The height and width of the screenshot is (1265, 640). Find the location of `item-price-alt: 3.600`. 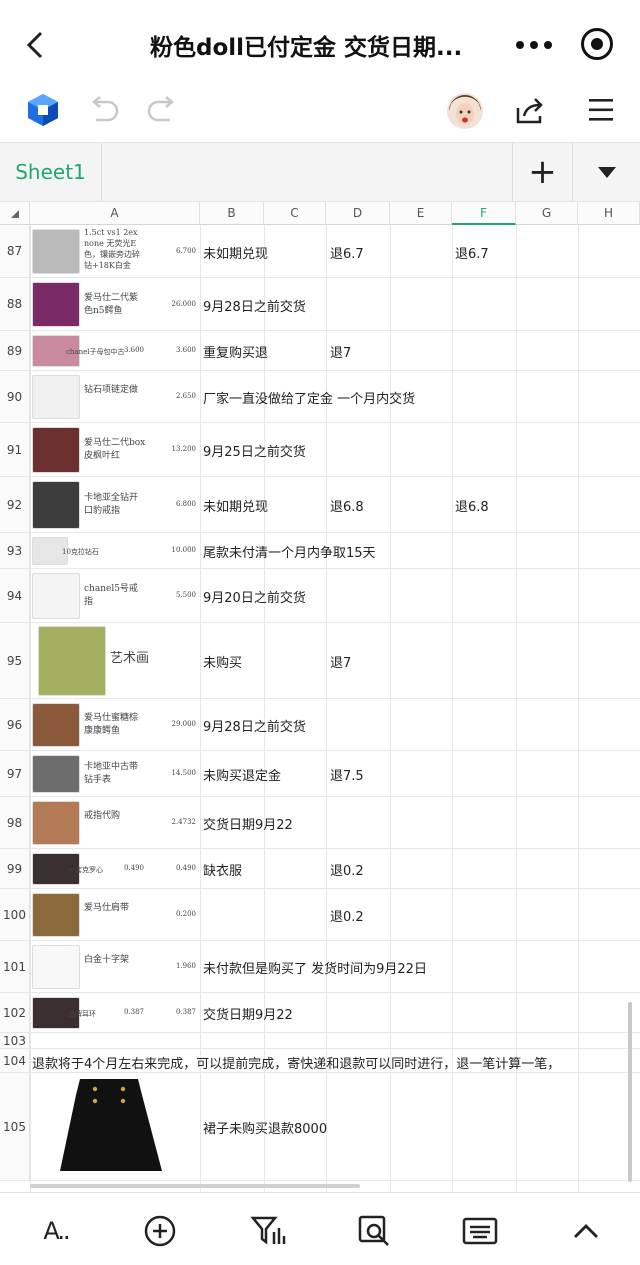

item-price-alt: 3.600 is located at coordinates (133, 350).